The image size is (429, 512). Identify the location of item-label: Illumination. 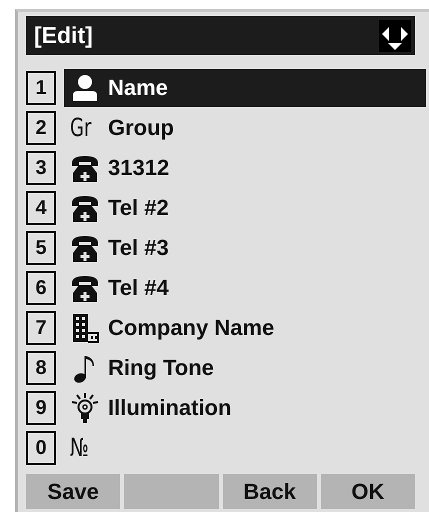
(170, 408).